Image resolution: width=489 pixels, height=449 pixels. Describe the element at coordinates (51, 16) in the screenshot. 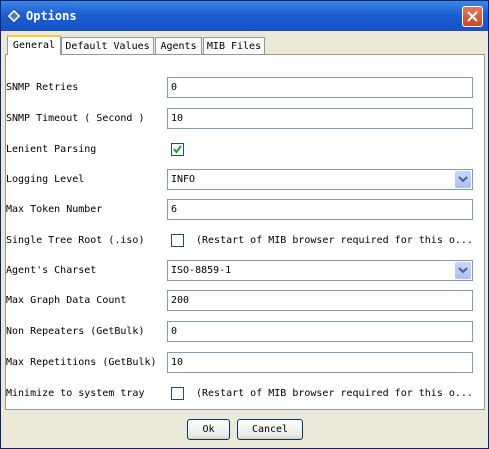

I see `window-title: Options` at that location.